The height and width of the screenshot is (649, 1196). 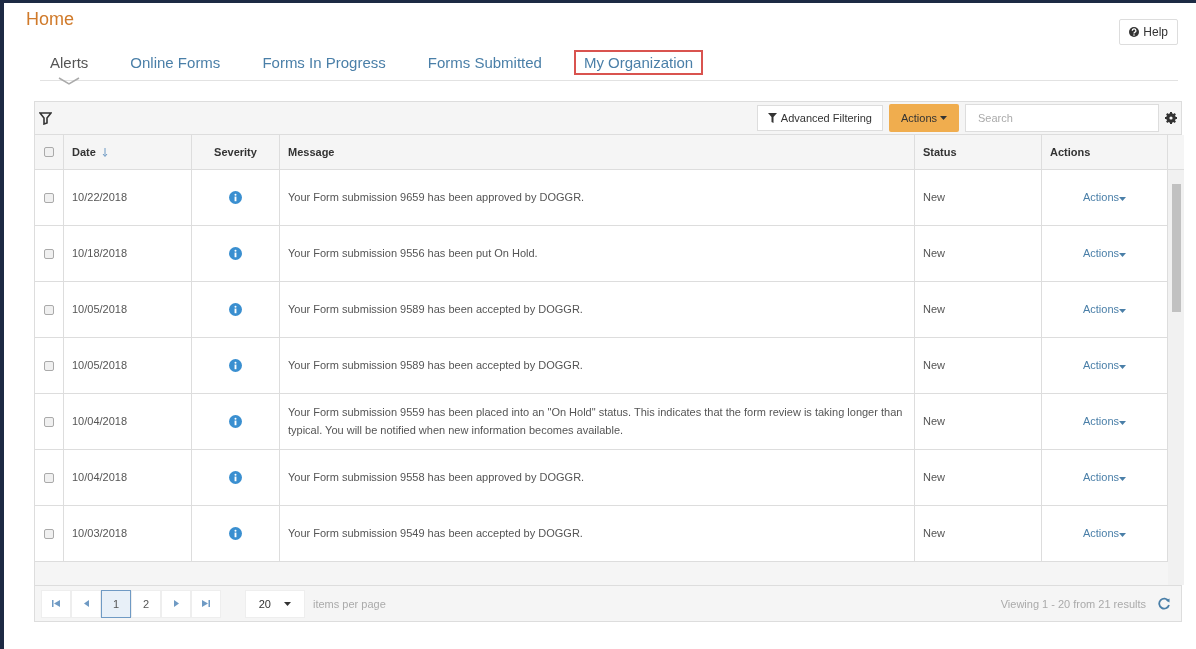 What do you see at coordinates (597, 152) in the screenshot?
I see `column-header: Message` at bounding box center [597, 152].